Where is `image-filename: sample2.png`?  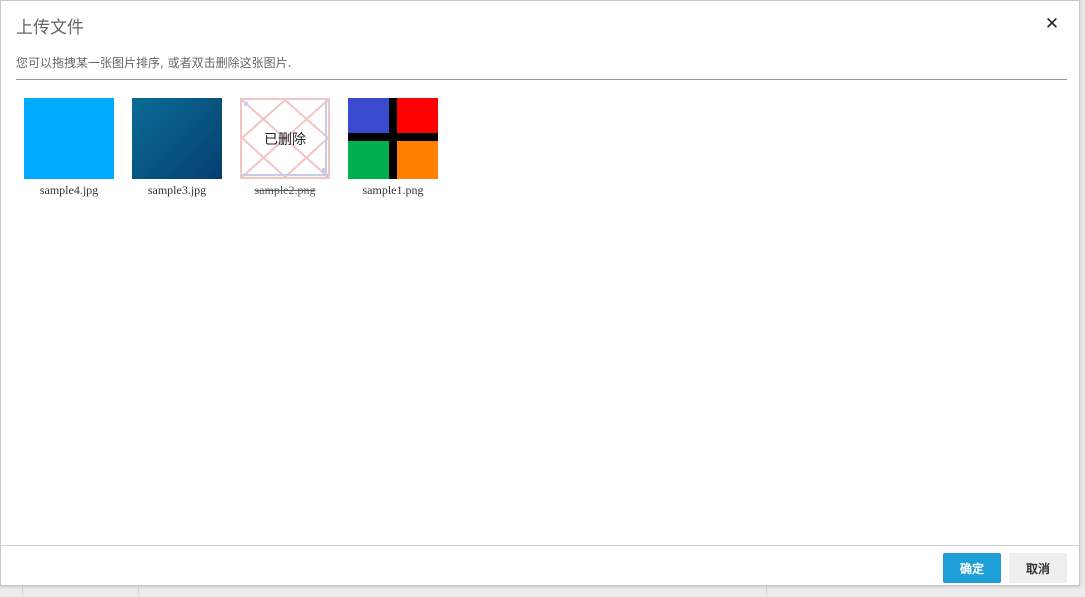
image-filename: sample2.png is located at coordinates (285, 190).